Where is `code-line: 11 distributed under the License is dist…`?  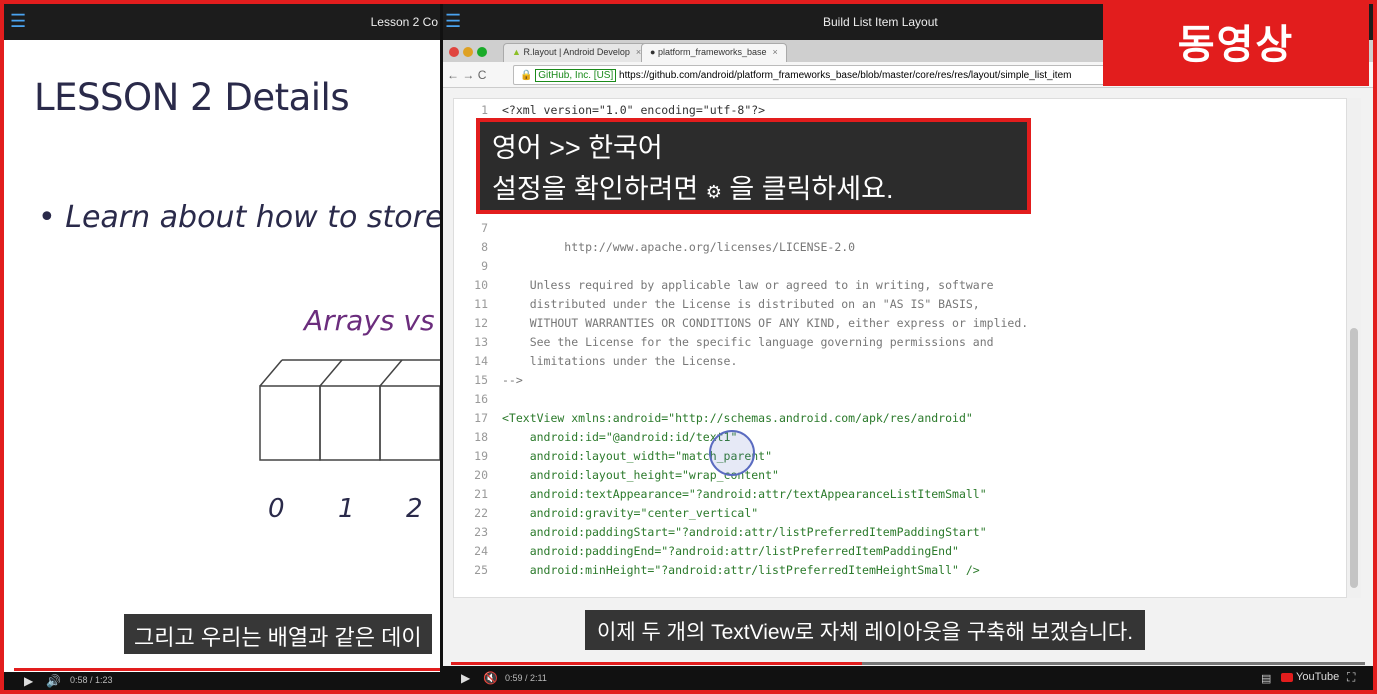 code-line: 11 distributed under the License is dist… is located at coordinates (717, 306).